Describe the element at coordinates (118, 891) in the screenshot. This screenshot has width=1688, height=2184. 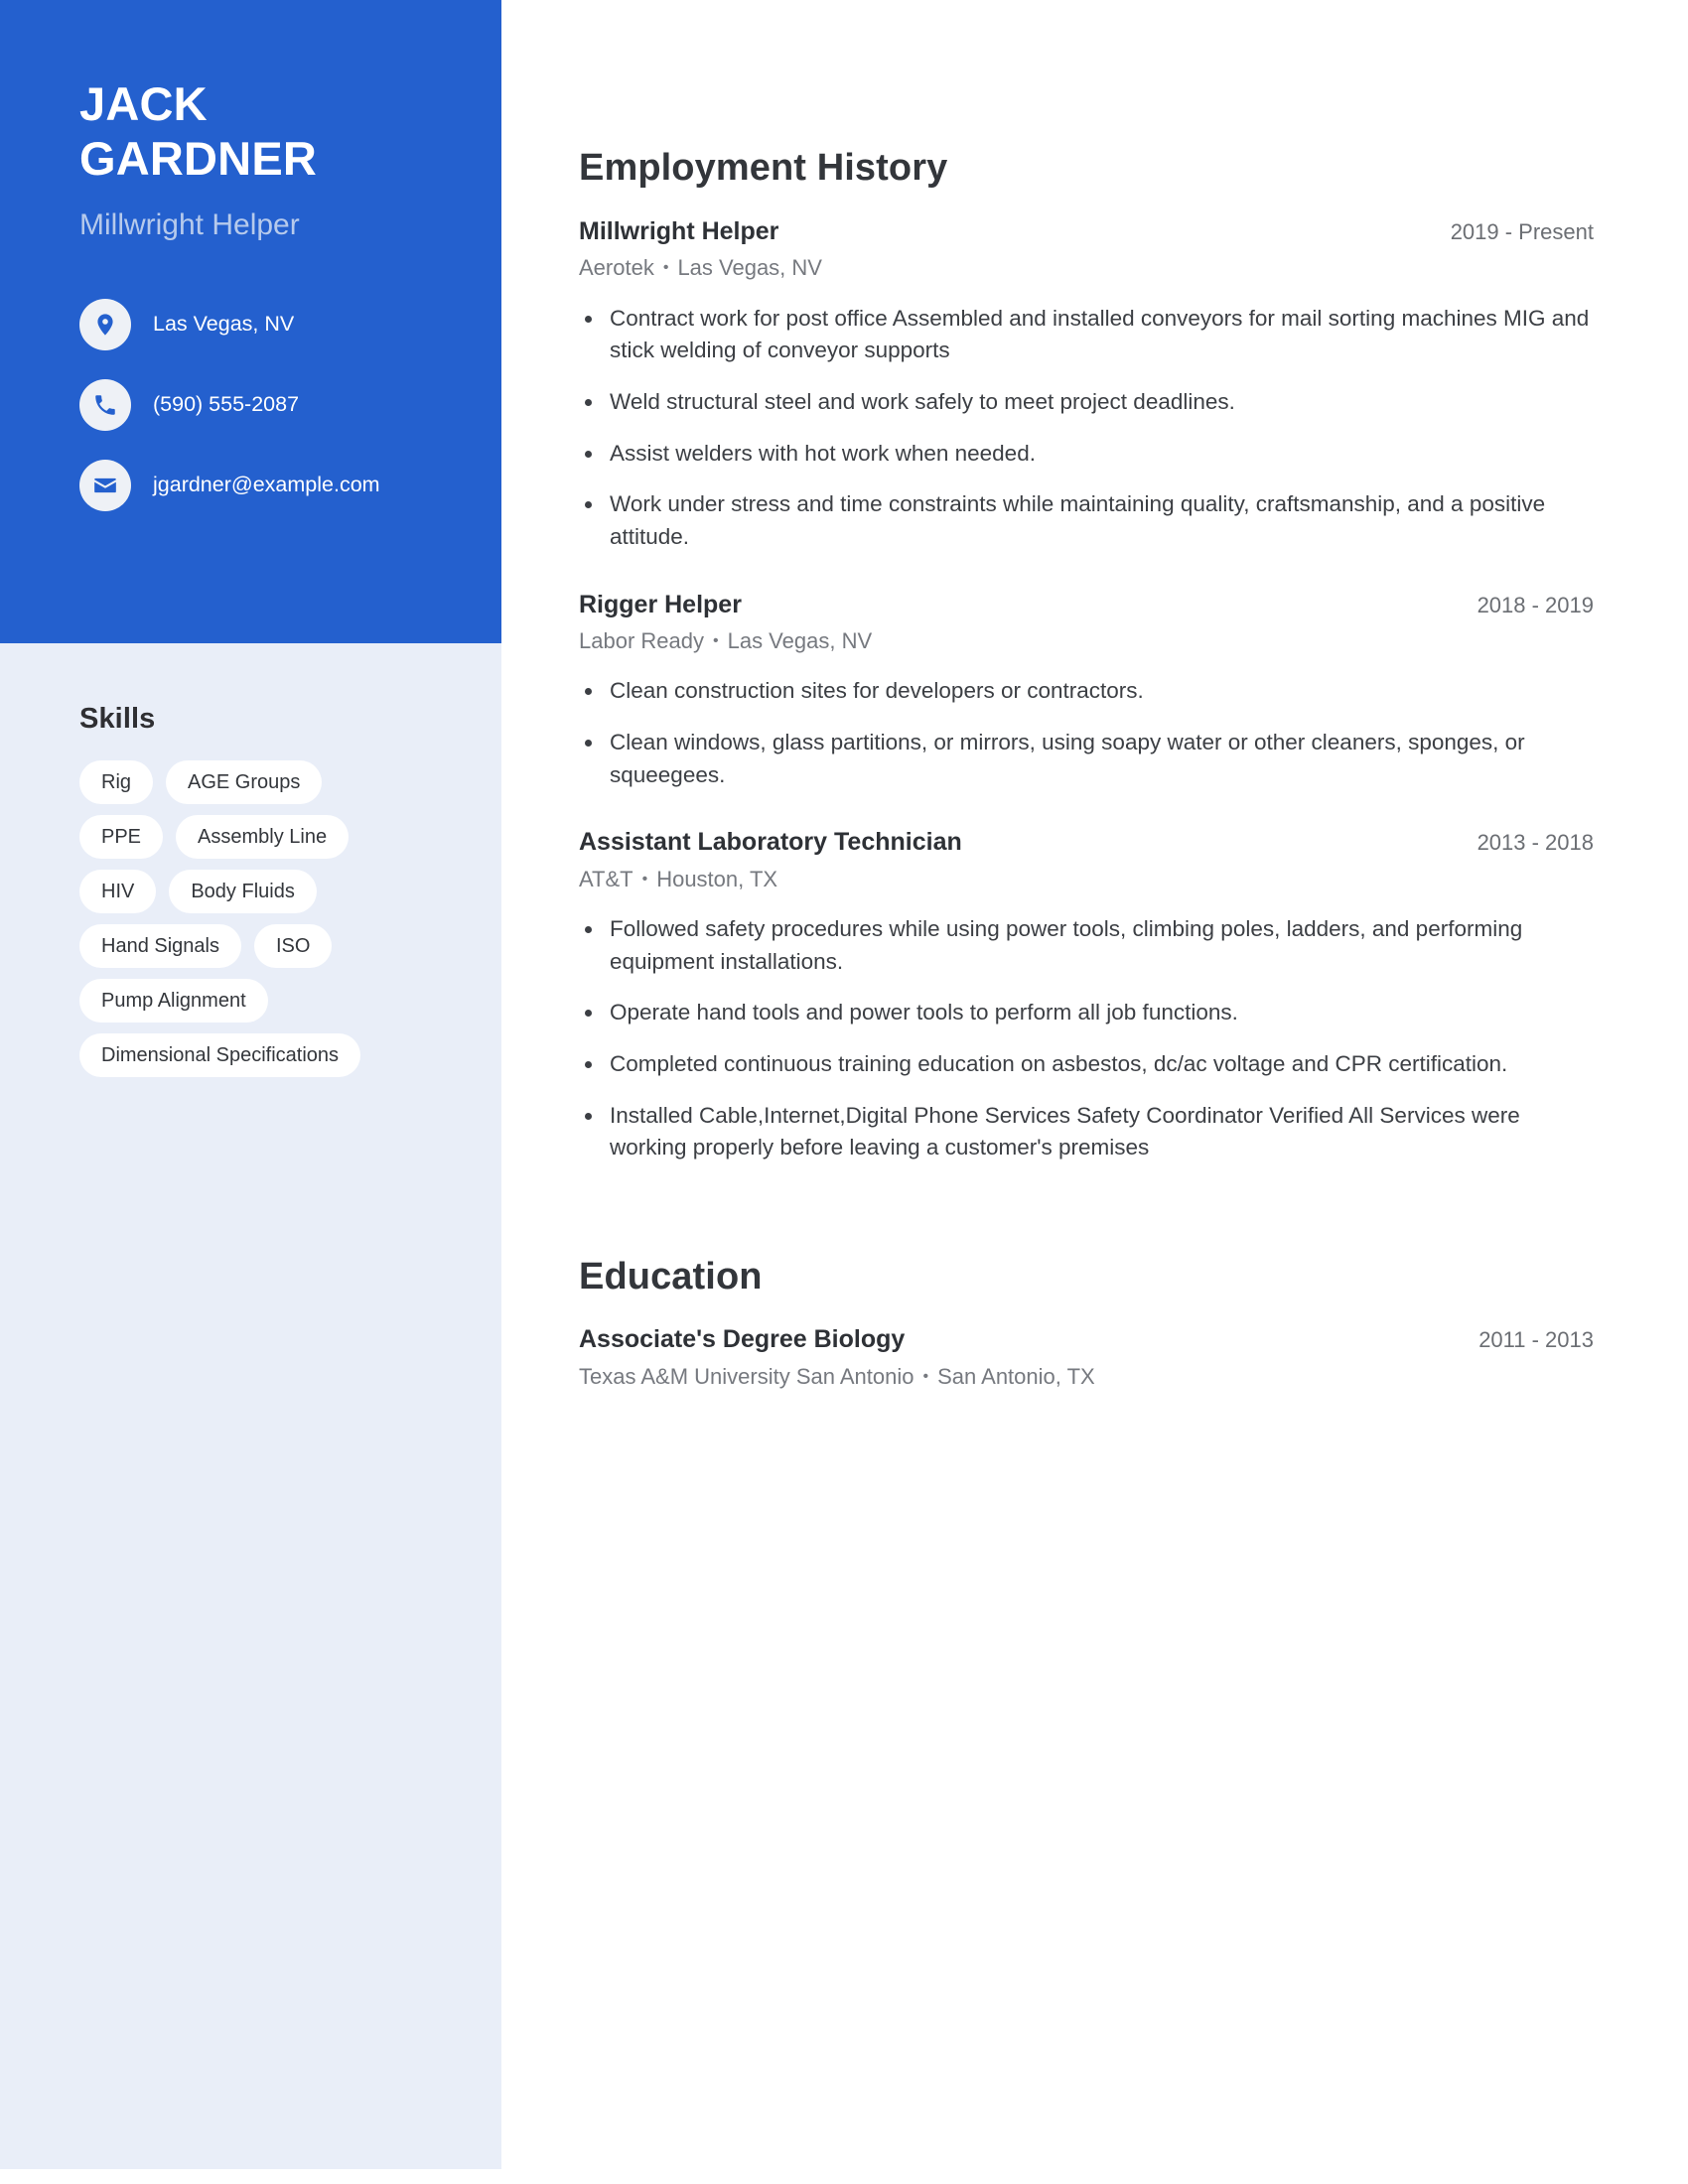
I see `skill-pill: HIV` at that location.